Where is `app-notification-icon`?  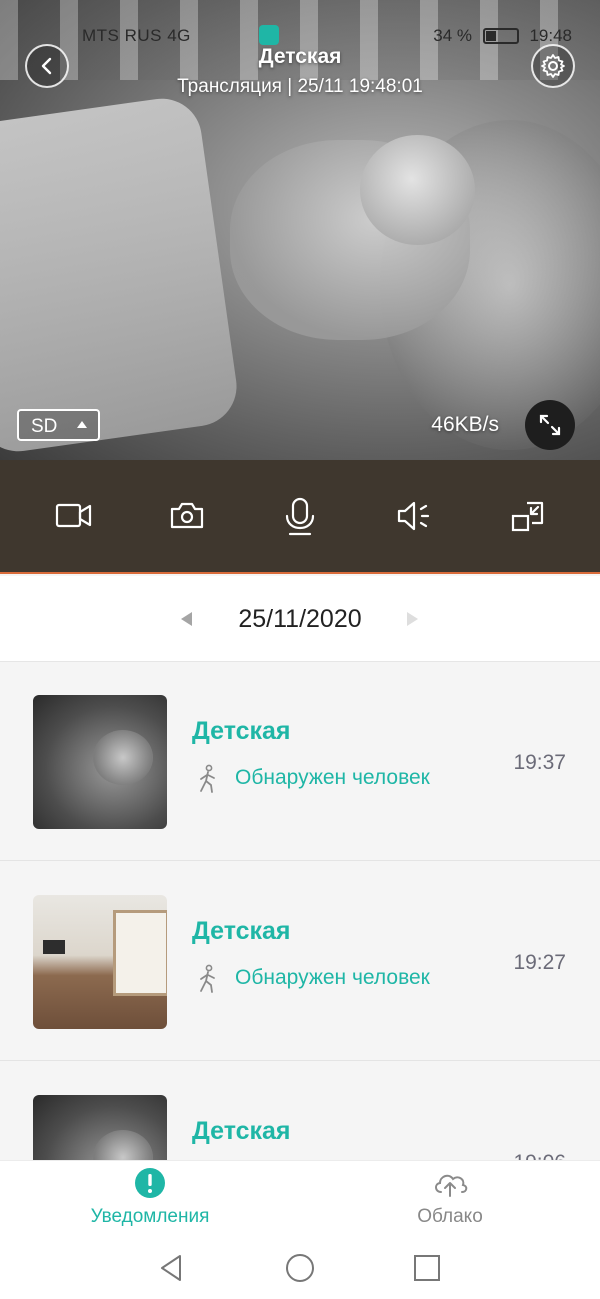
app-notification-icon is located at coordinates (269, 35).